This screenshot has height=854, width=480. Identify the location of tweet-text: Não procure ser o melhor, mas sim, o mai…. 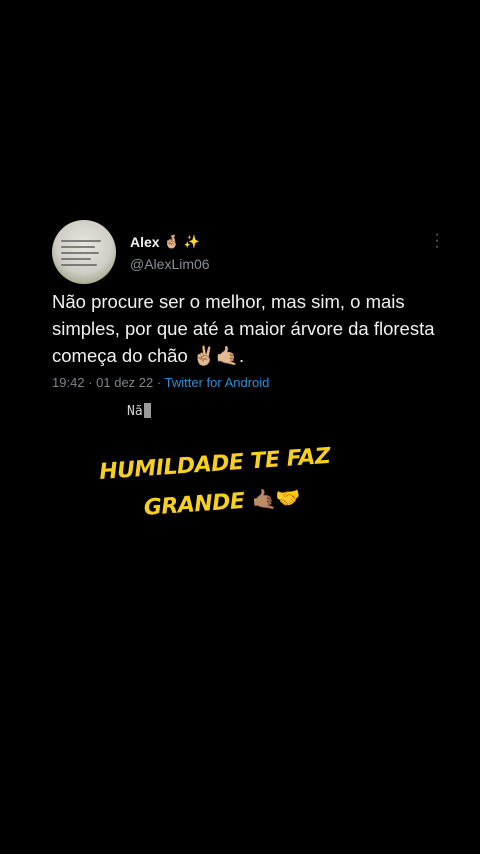
(243, 328).